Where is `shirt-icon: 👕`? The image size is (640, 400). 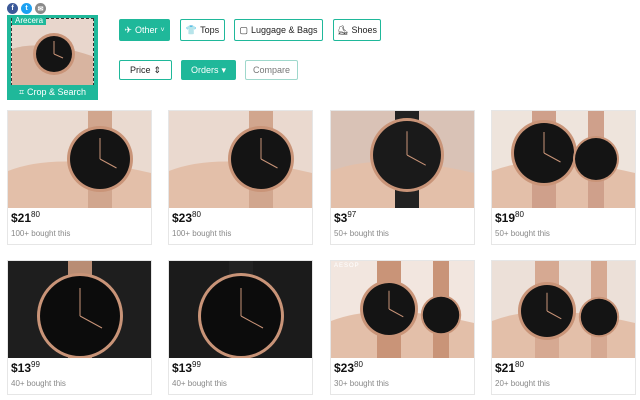
shirt-icon: 👕 is located at coordinates (191, 29).